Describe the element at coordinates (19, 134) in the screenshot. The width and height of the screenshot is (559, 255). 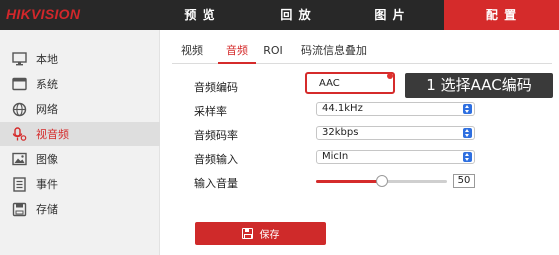
I see `microphone-icon` at that location.